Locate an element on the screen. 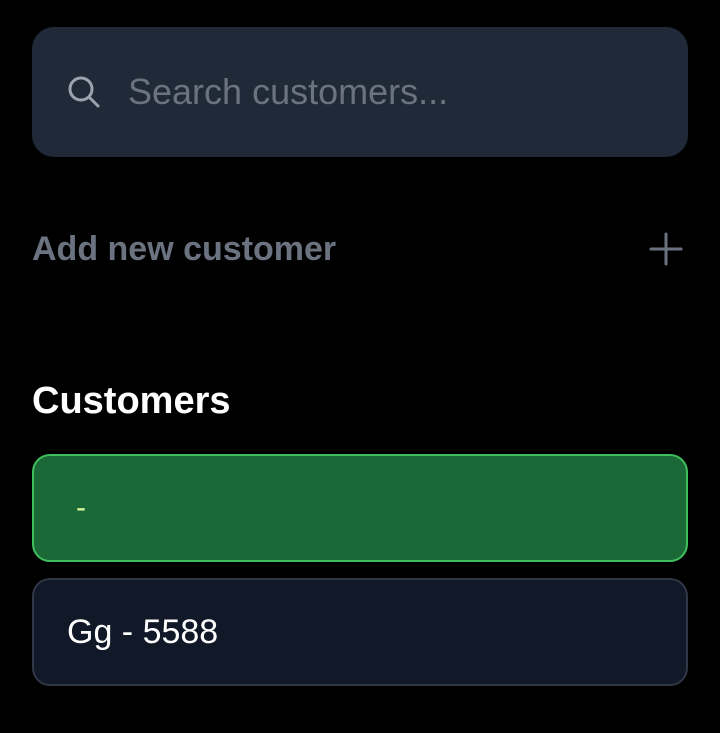  customer-item-label: Gg - 5588 is located at coordinates (143, 631).